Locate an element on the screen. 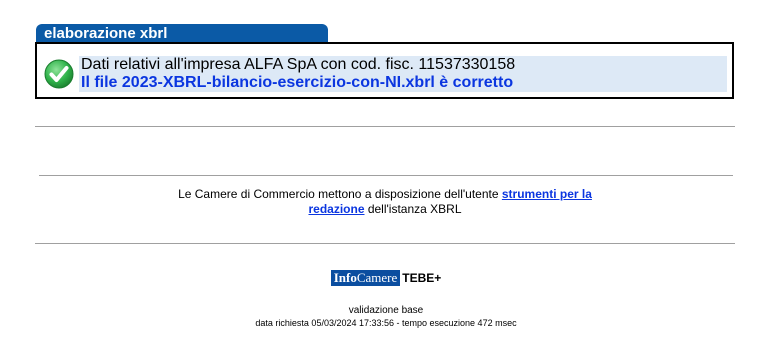 This screenshot has height=342, width=772. infocamere-logo: InfoCamere is located at coordinates (365, 277).